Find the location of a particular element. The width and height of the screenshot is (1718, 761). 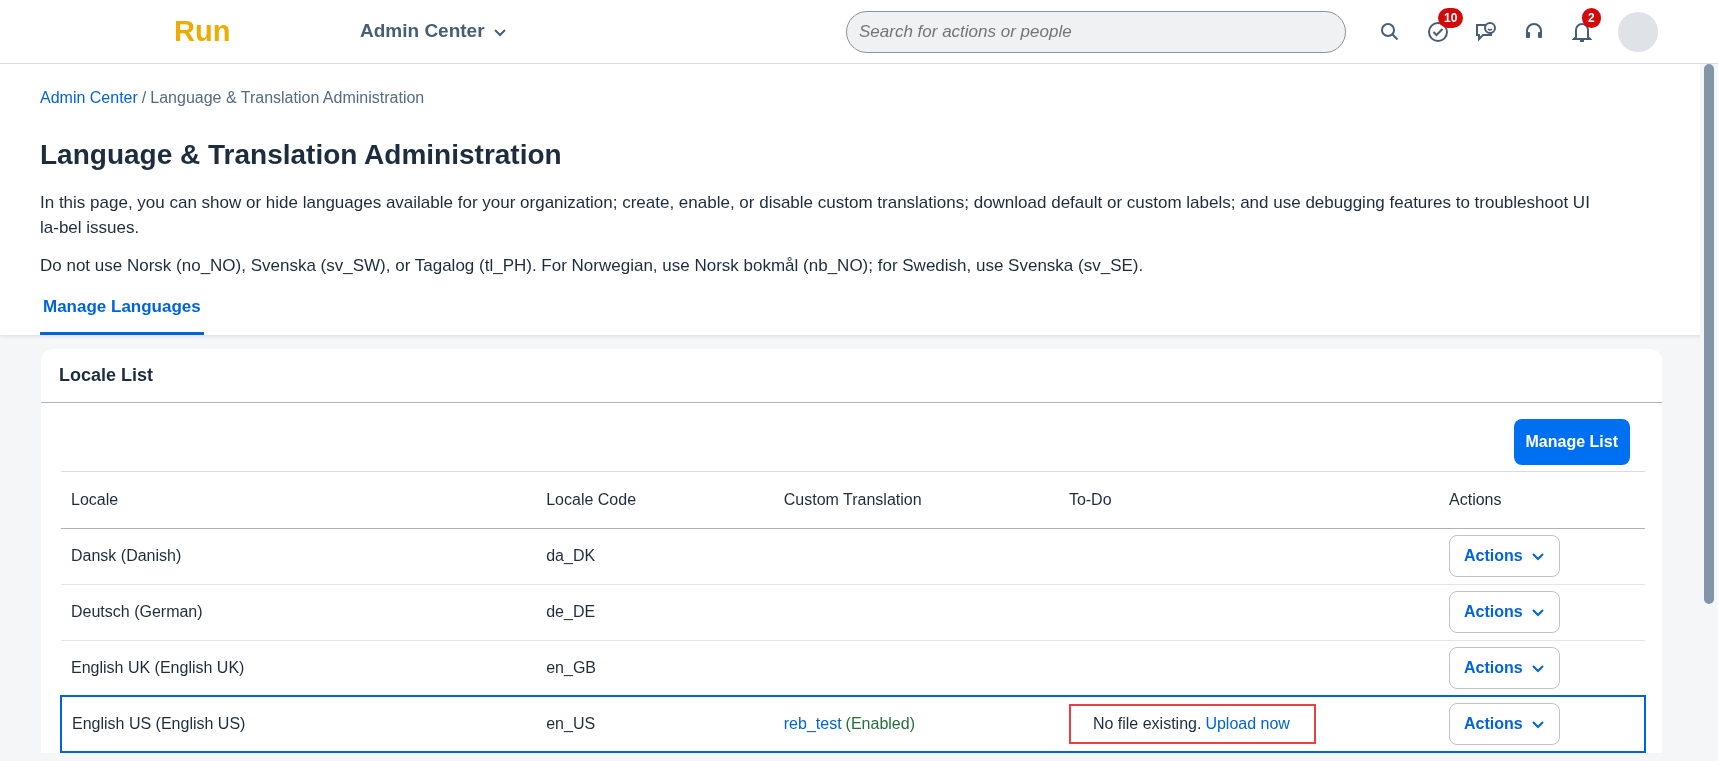

bell-icon is located at coordinates (1582, 31).